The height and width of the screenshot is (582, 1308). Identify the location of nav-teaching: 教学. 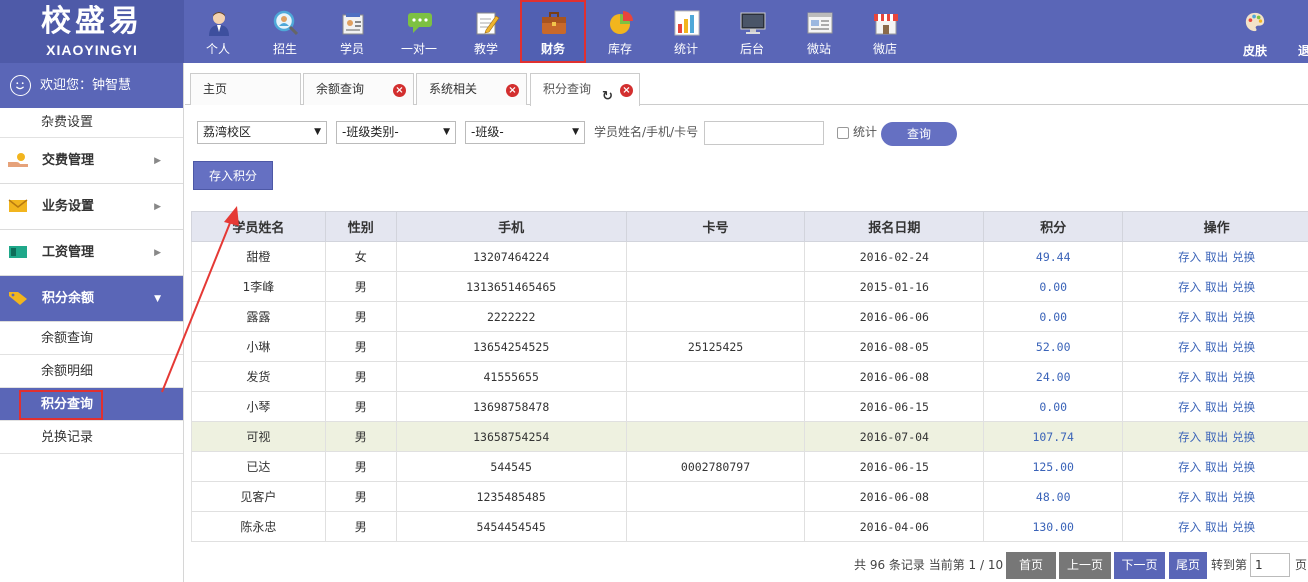
(486, 31).